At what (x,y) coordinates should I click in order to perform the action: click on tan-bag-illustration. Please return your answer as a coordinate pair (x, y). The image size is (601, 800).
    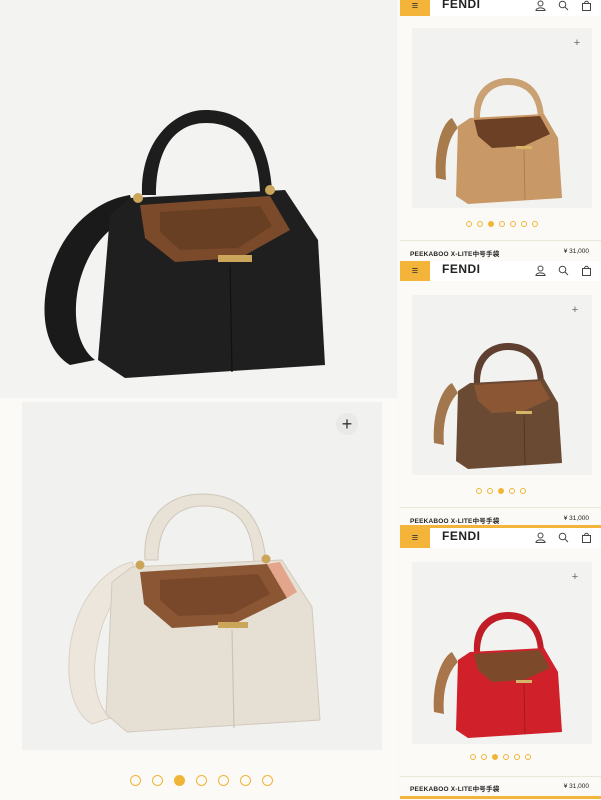
    Looking at the image, I should click on (498, 141).